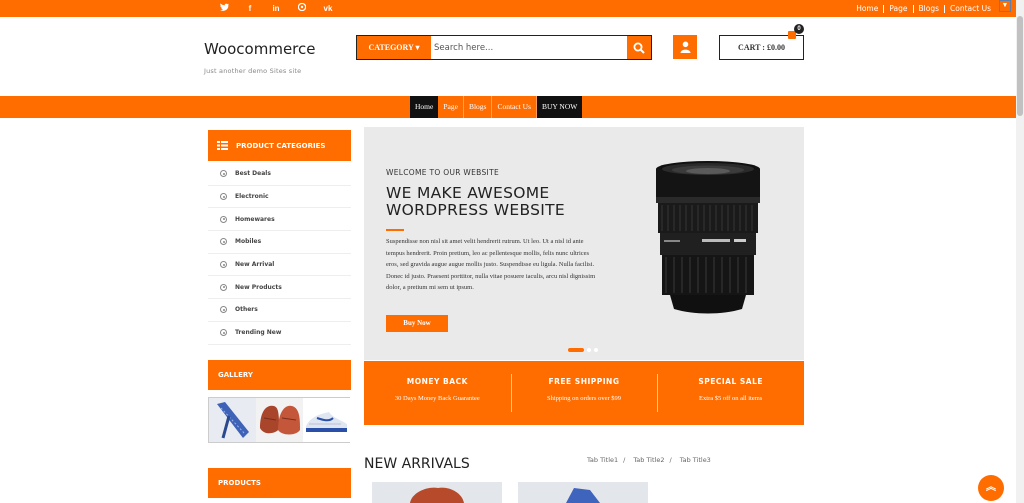 Image resolution: width=1024 pixels, height=503 pixels. What do you see at coordinates (583, 492) in the screenshot?
I see `product-thumb-tie` at bounding box center [583, 492].